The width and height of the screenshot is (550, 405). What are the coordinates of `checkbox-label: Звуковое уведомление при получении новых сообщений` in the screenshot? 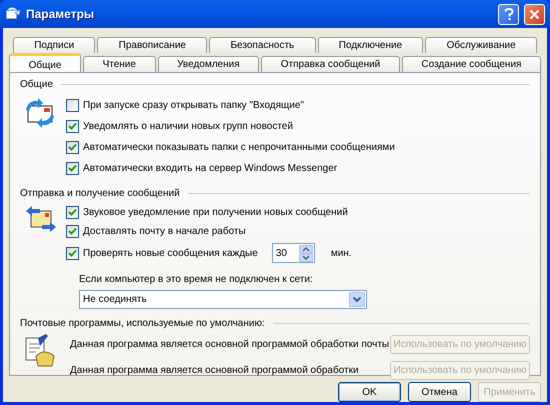 It's located at (215, 213).